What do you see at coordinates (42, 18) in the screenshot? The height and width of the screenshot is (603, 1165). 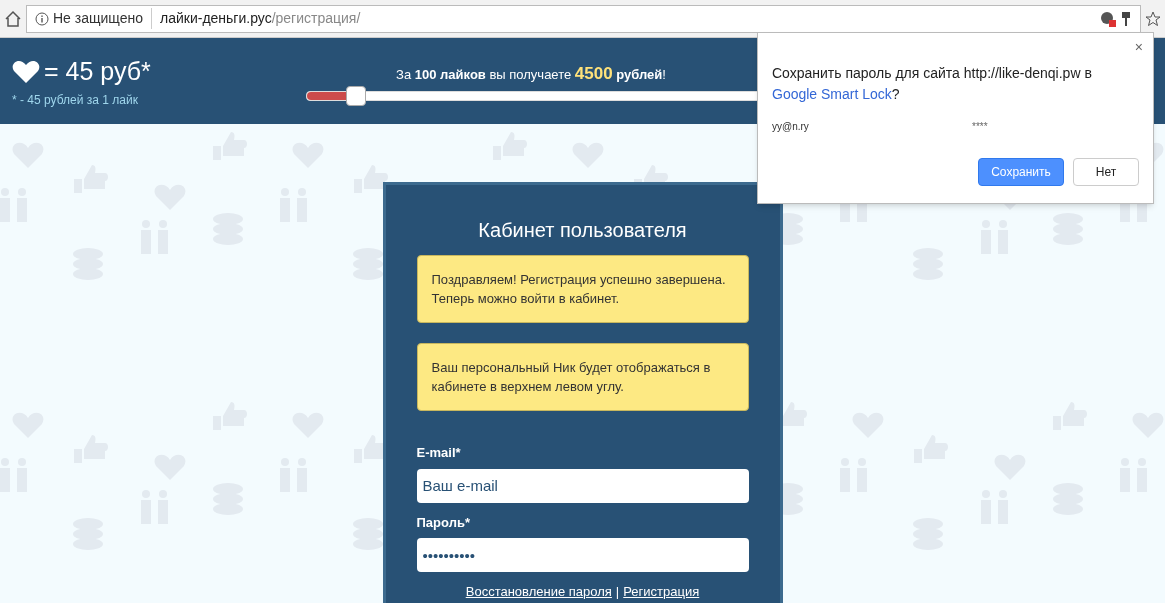 I see `info-icon` at bounding box center [42, 18].